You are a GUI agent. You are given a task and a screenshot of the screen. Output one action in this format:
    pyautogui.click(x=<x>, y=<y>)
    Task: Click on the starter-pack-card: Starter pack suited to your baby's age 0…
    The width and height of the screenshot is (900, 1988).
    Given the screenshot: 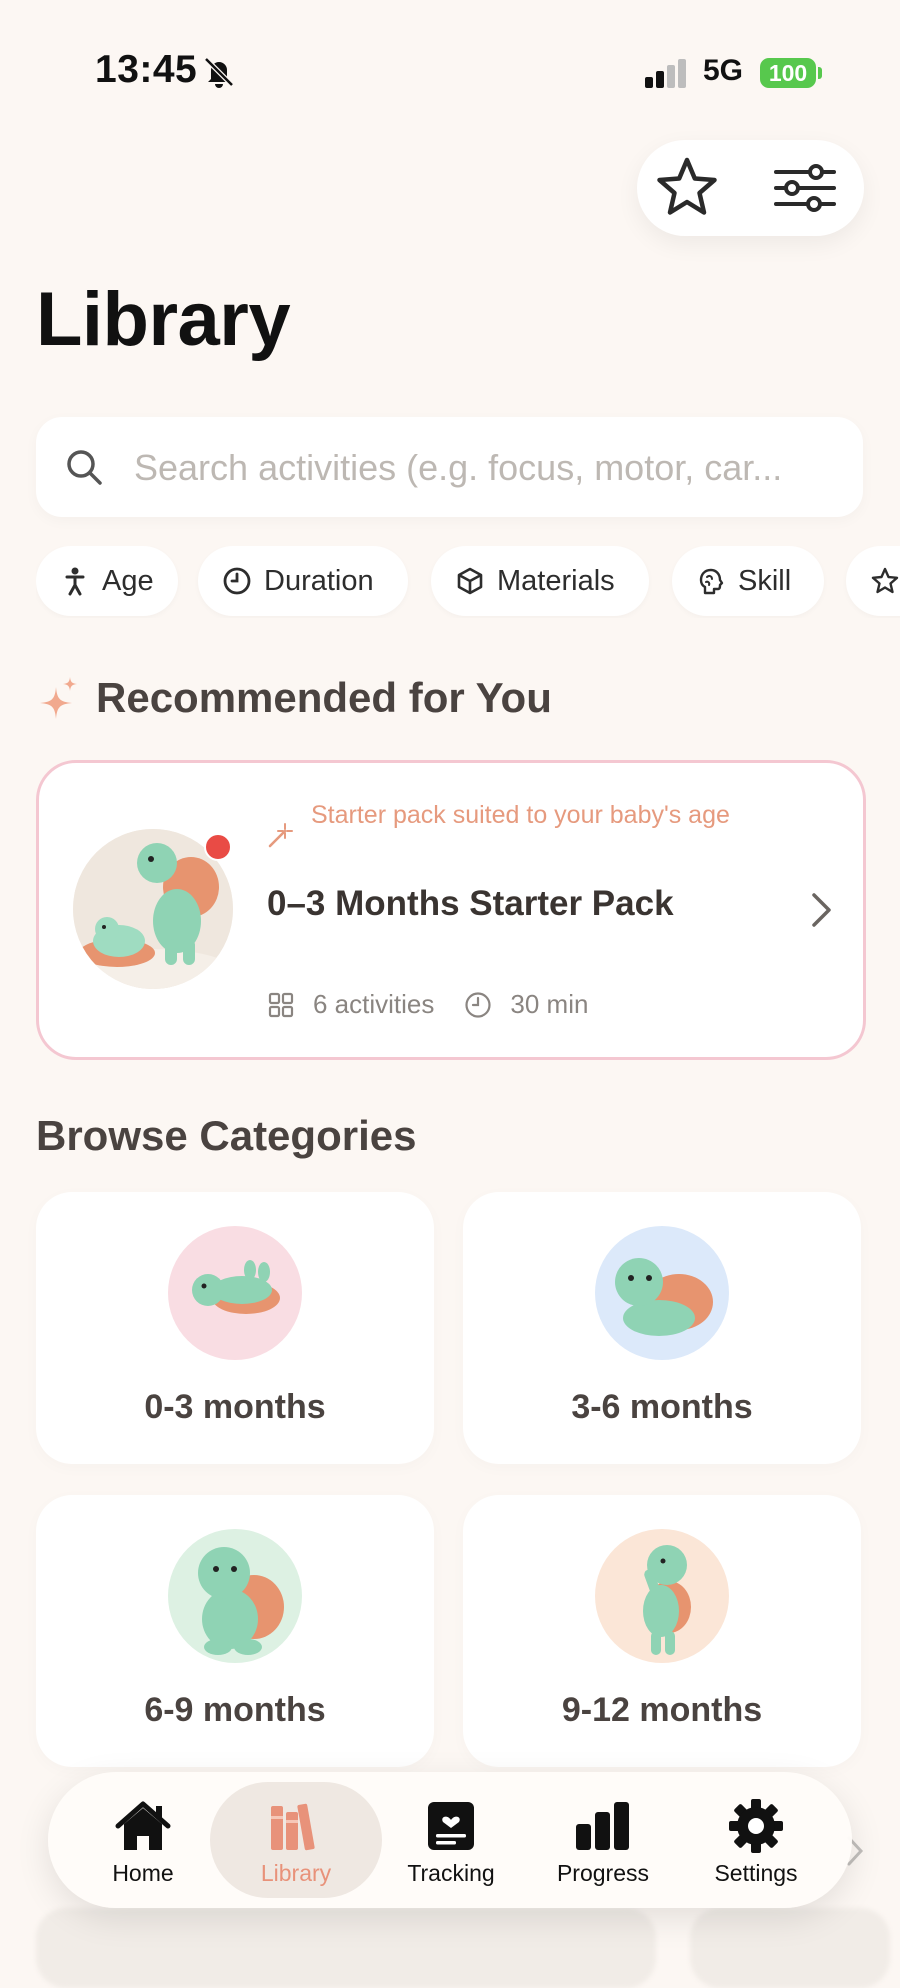 What is the action you would take?
    pyautogui.click(x=451, y=910)
    